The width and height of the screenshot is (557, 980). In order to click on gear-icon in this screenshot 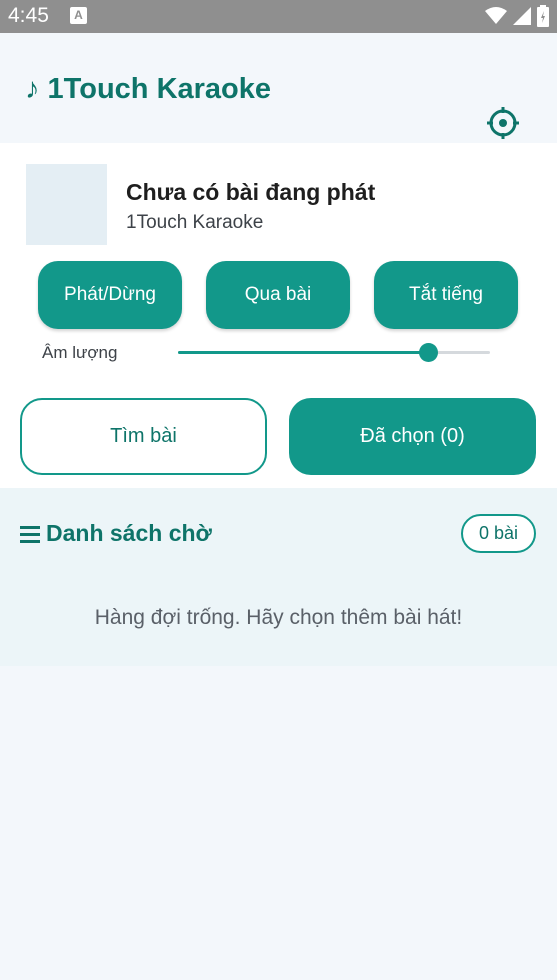, I will do `click(503, 123)`.